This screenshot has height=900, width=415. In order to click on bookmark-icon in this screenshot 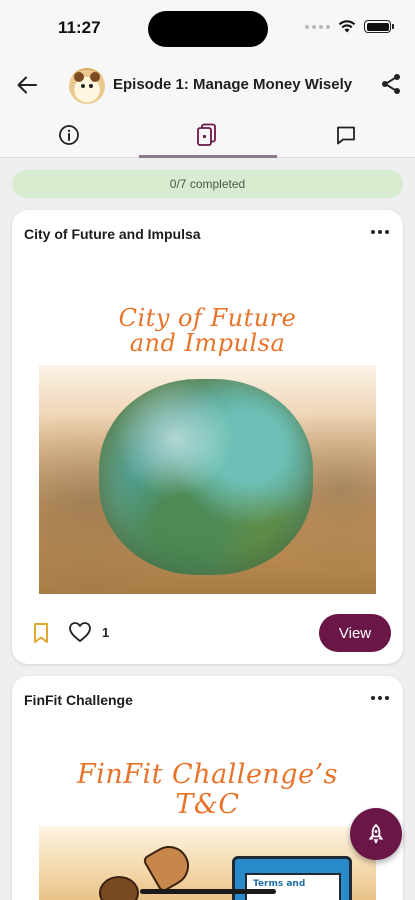, I will do `click(41, 633)`.